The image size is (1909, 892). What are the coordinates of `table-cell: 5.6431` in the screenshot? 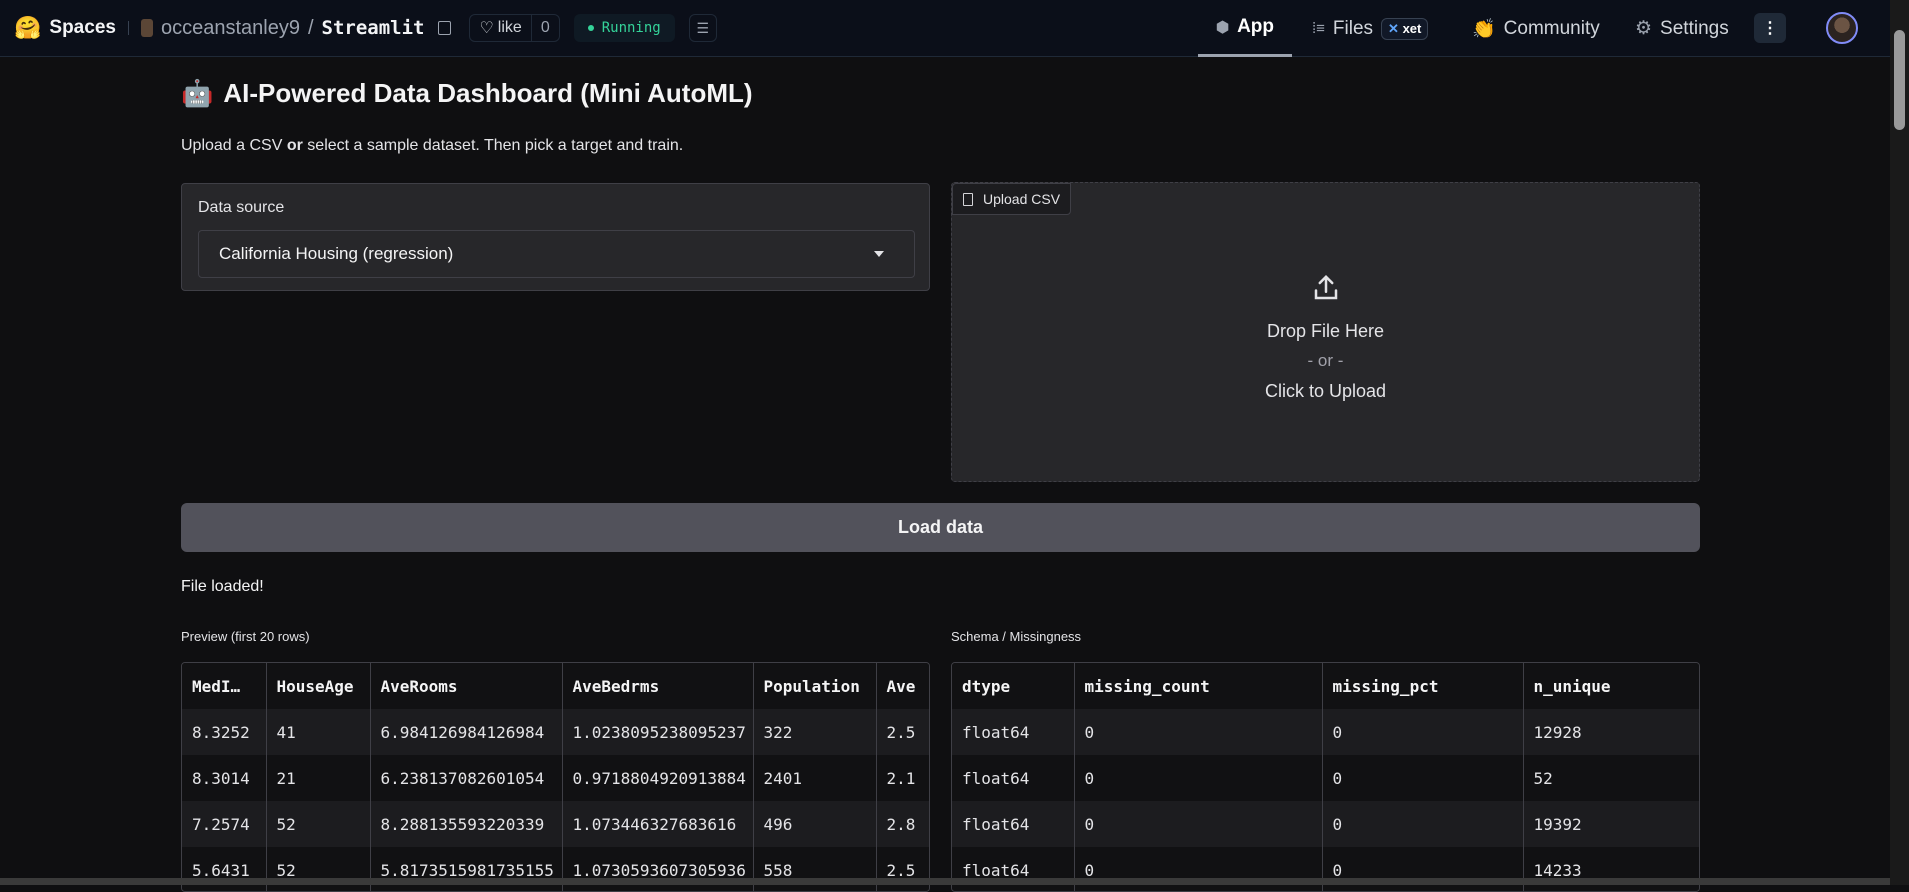 It's located at (224, 869).